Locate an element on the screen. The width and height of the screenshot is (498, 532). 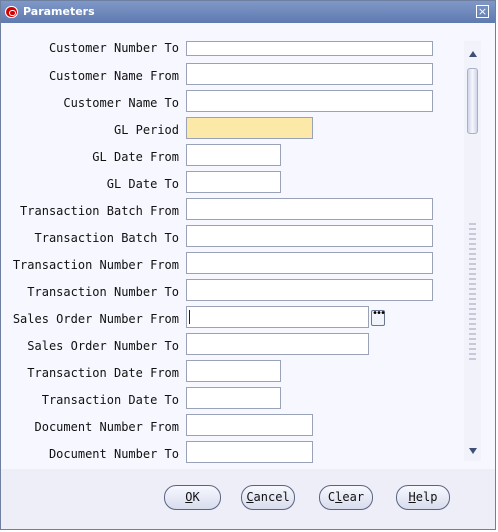
document-number-from-field is located at coordinates (249, 425).